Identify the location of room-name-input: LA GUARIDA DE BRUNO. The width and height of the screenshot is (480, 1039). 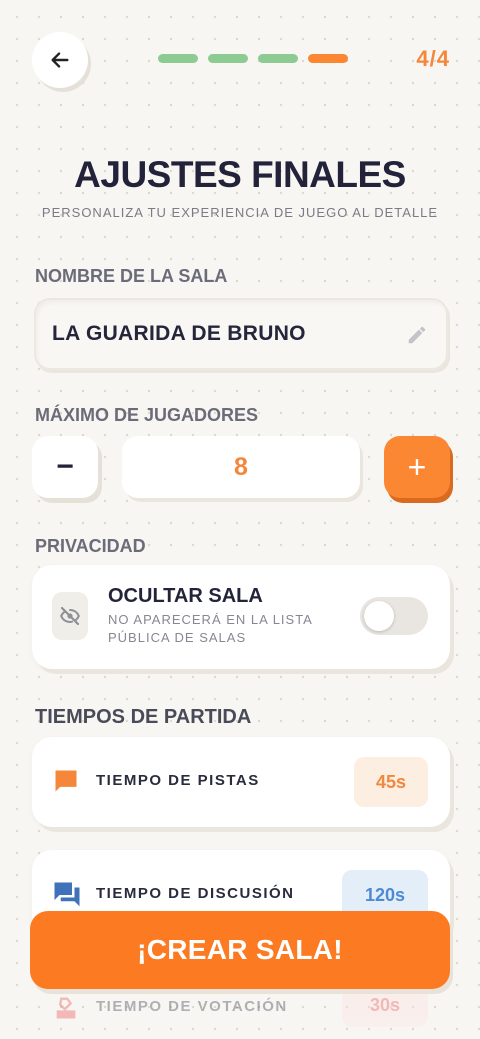
(241, 334).